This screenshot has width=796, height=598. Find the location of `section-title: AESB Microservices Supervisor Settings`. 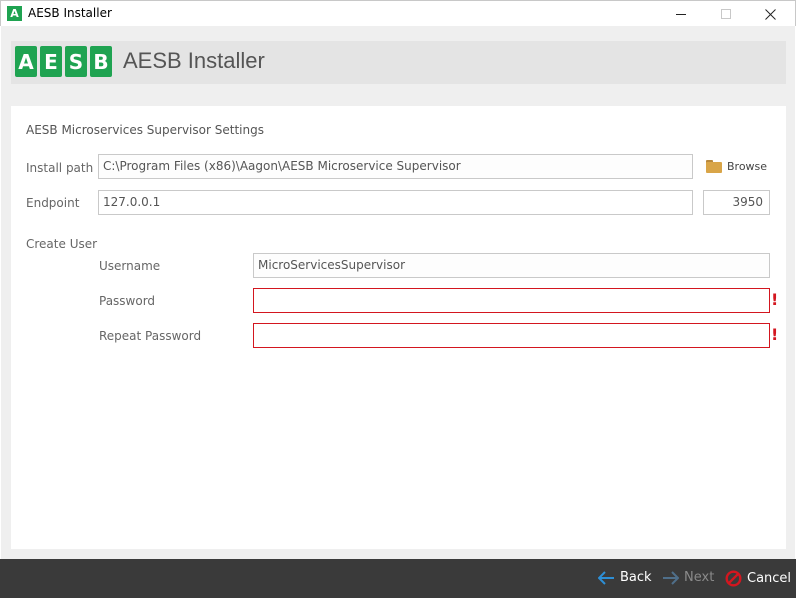

section-title: AESB Microservices Supervisor Settings is located at coordinates (145, 130).